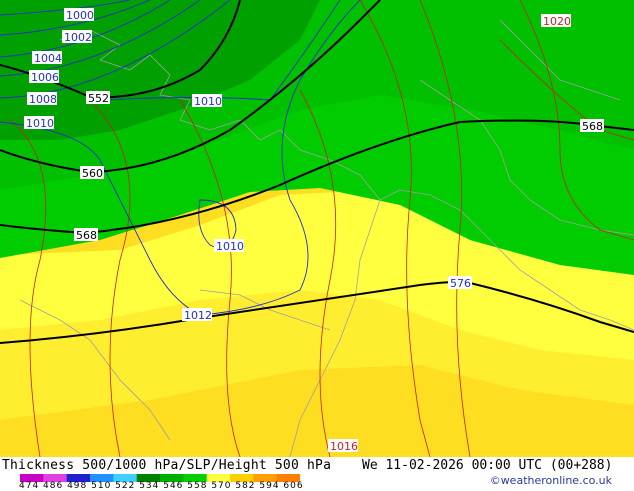 The image size is (634, 491). What do you see at coordinates (198, 315) in the screenshot?
I see `slp-label-1012: 1012` at bounding box center [198, 315].